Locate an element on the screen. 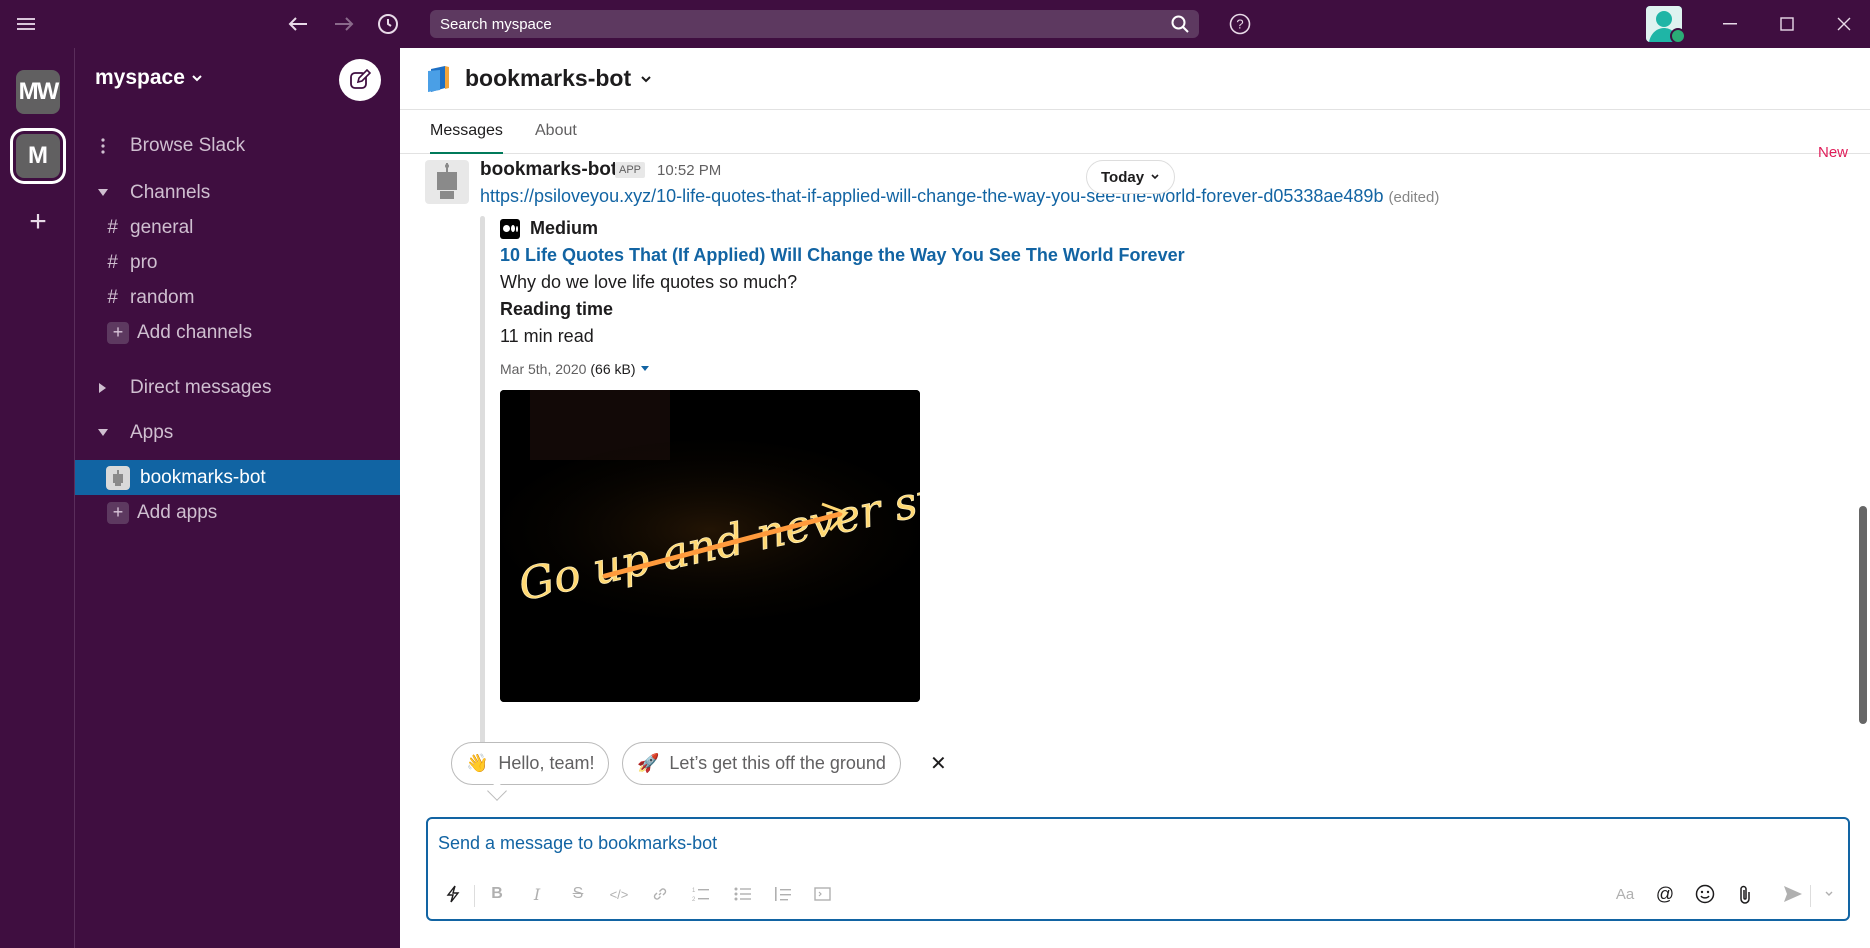  channel-header: bookmarks-bot is located at coordinates (1135, 79).